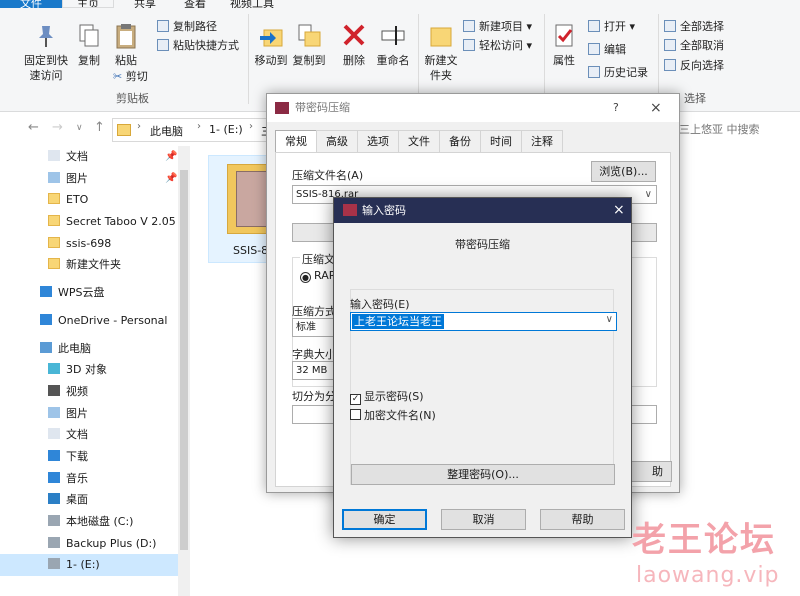 Image resolution: width=800 pixels, height=596 pixels. I want to click on breadcrumb-this-pc: 此电脑, so click(166, 131).